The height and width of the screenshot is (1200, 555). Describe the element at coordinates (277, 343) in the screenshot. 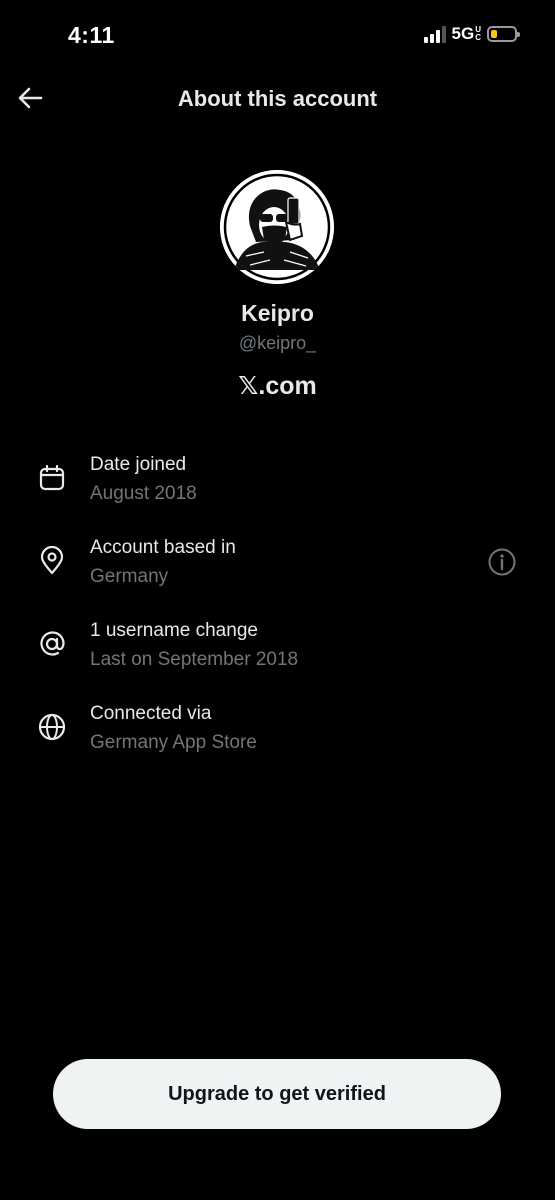

I see `username-handle: @keipro_` at that location.